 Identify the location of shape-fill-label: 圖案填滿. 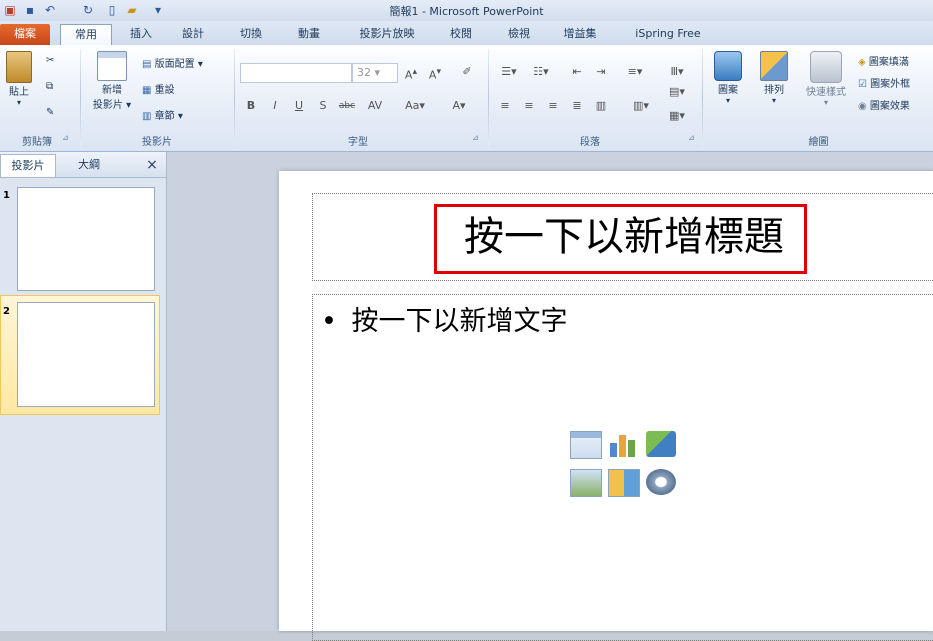
(888, 62).